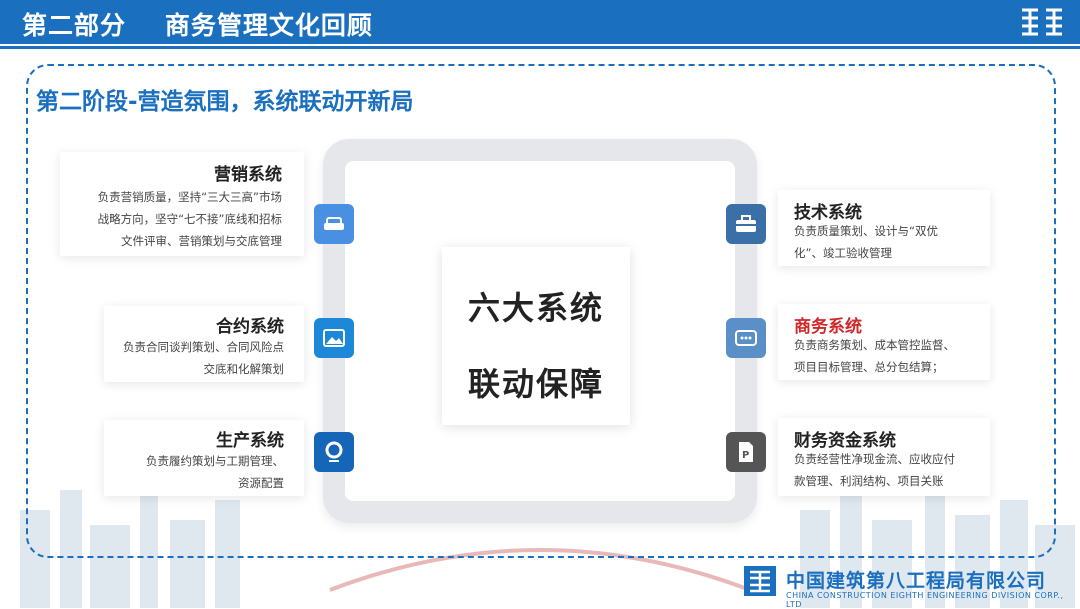 The height and width of the screenshot is (609, 1080). Describe the element at coordinates (250, 441) in the screenshot. I see `card-title: 生产系统` at that location.